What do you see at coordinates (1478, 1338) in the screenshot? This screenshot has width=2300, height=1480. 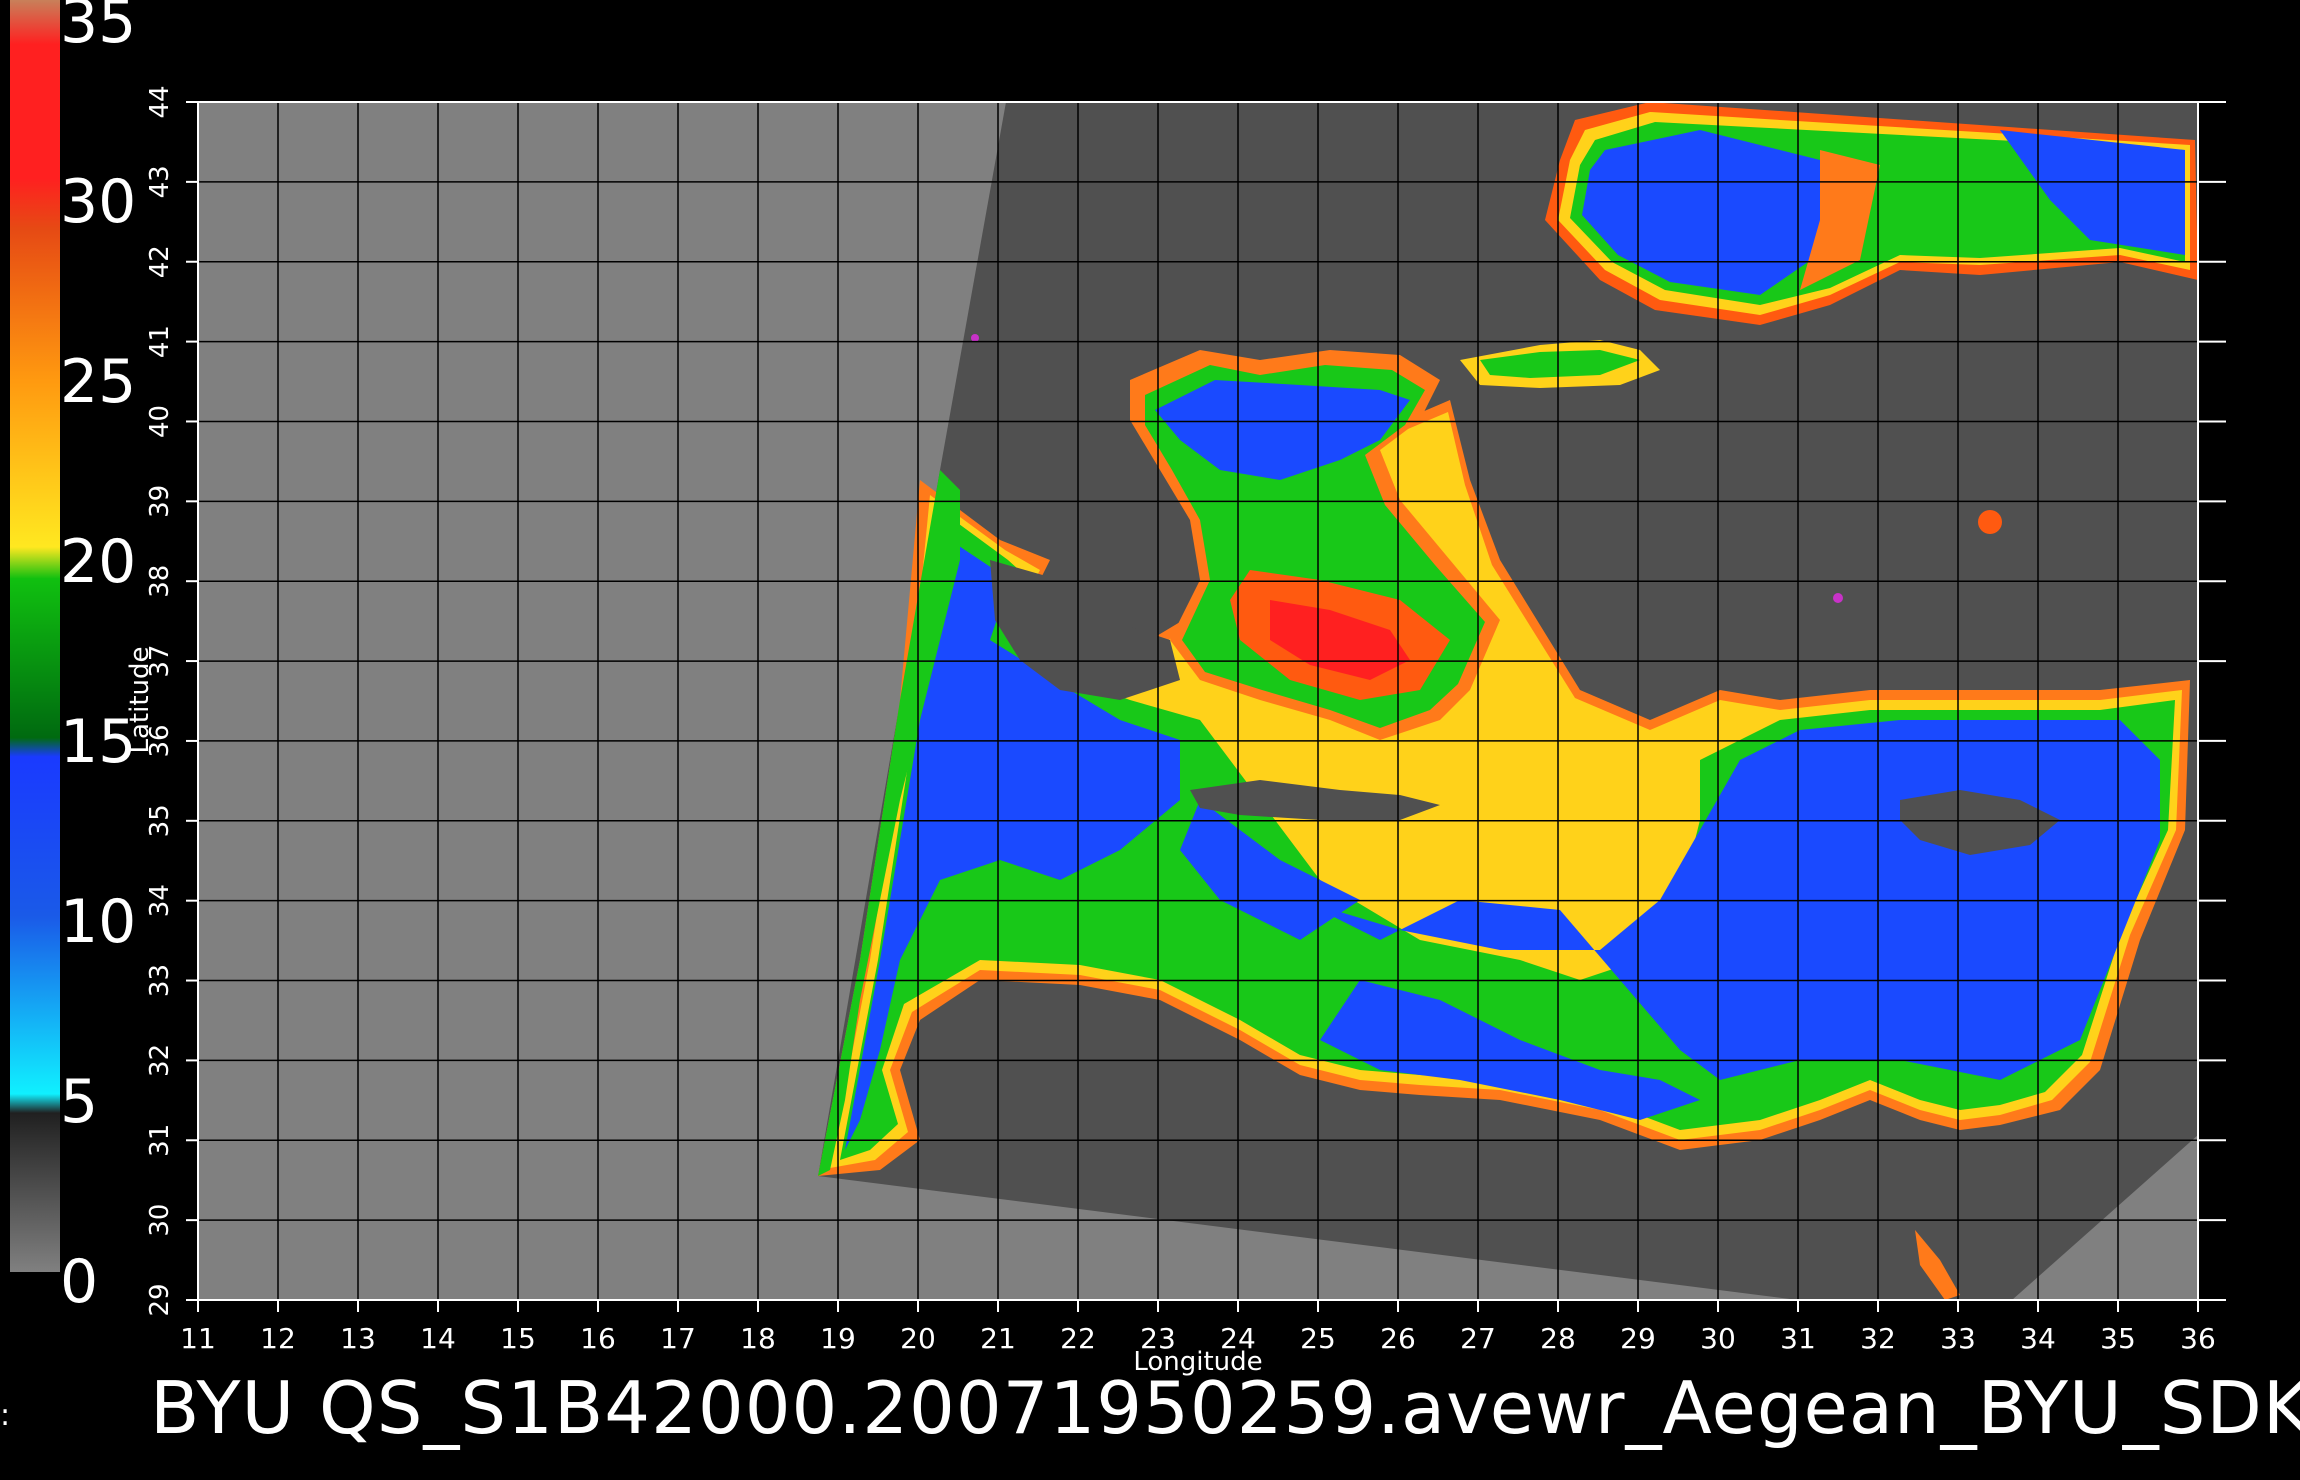 I see `x-tick-label: 27` at bounding box center [1478, 1338].